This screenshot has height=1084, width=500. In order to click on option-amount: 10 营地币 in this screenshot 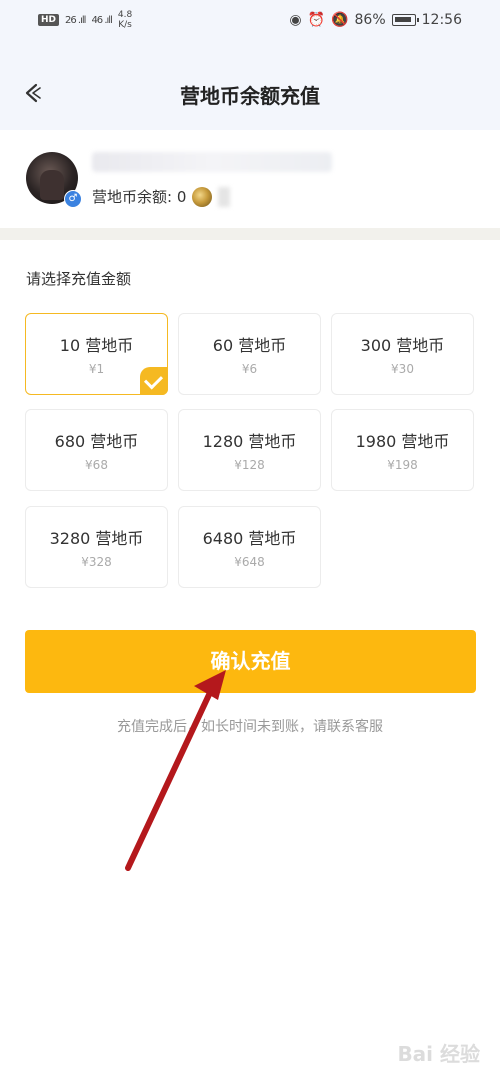, I will do `click(96, 345)`.